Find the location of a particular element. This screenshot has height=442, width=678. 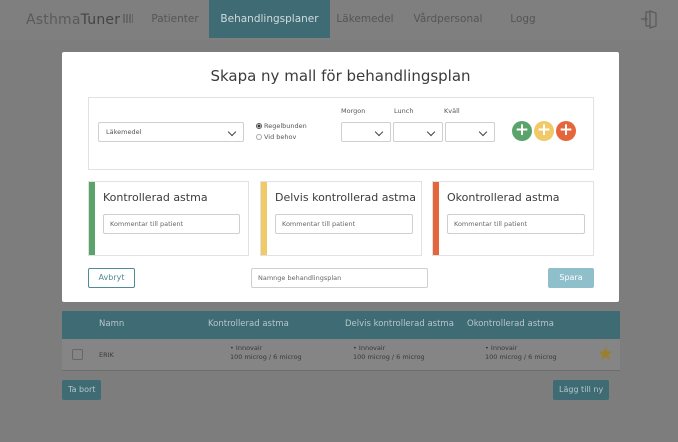

col-header-okontrollerad: Okontrollerad astma is located at coordinates (510, 324).